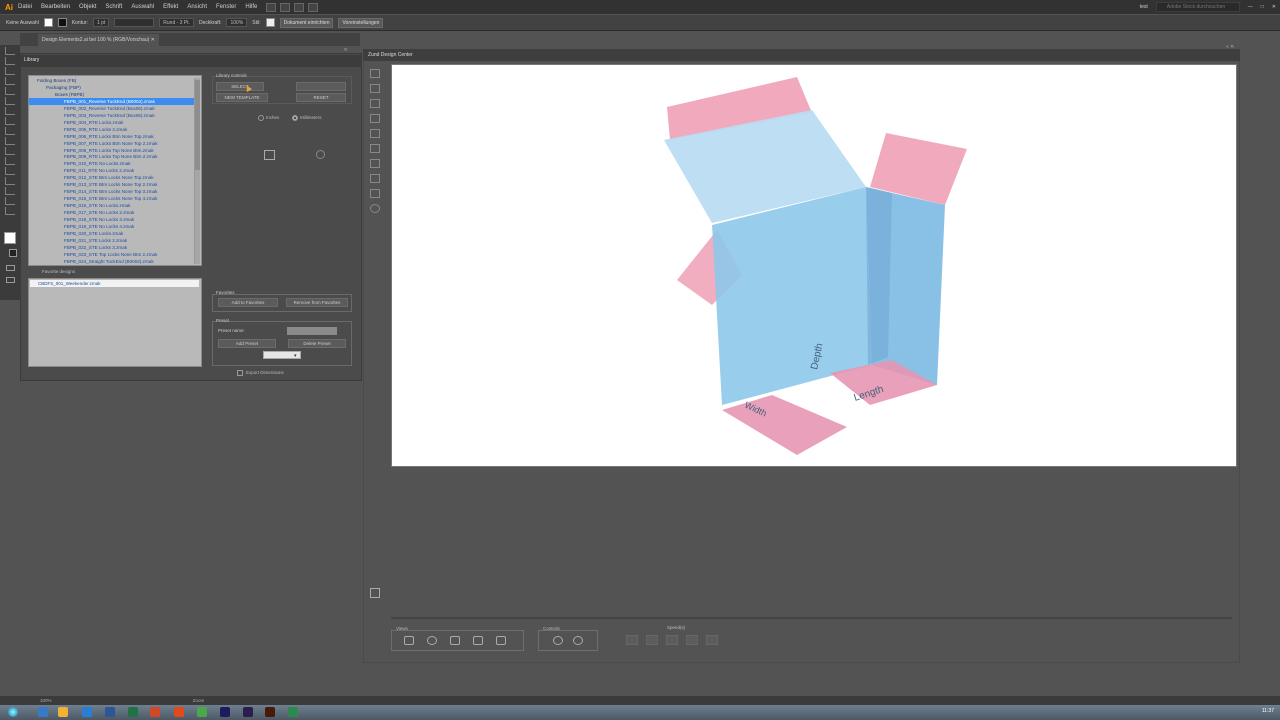 The width and height of the screenshot is (1280, 720). Describe the element at coordinates (112, 156) in the screenshot. I see `tree-item: FBPB_009_RTE Locks Top None Btm 2.zmak` at that location.